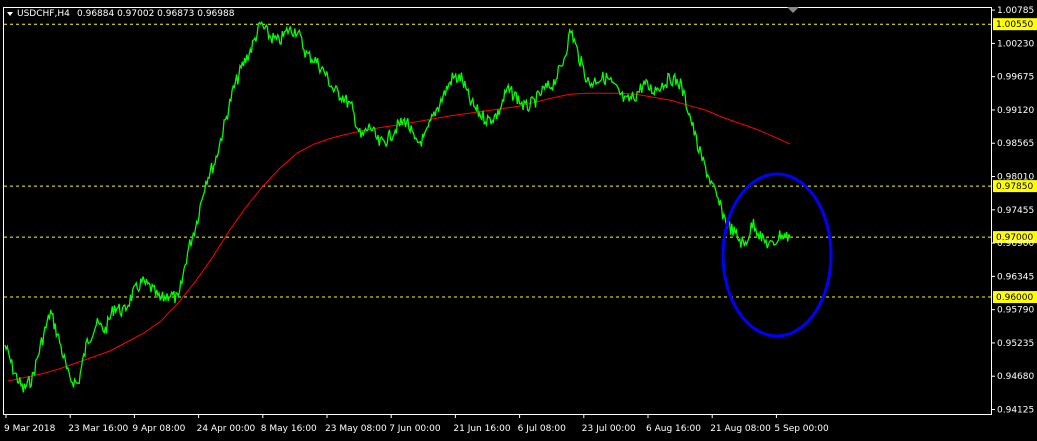 This screenshot has height=441, width=1037. What do you see at coordinates (156, 14) in the screenshot?
I see `ohlc-readout: 0.96884 0.97002 0.96873 0.96988` at bounding box center [156, 14].